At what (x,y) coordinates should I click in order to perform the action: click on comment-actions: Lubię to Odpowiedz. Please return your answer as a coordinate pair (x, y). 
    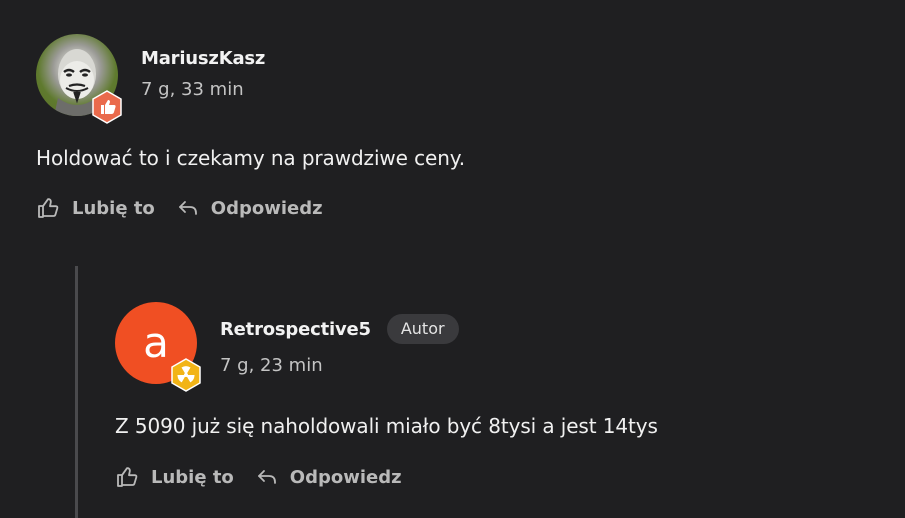
    Looking at the image, I should click on (466, 208).